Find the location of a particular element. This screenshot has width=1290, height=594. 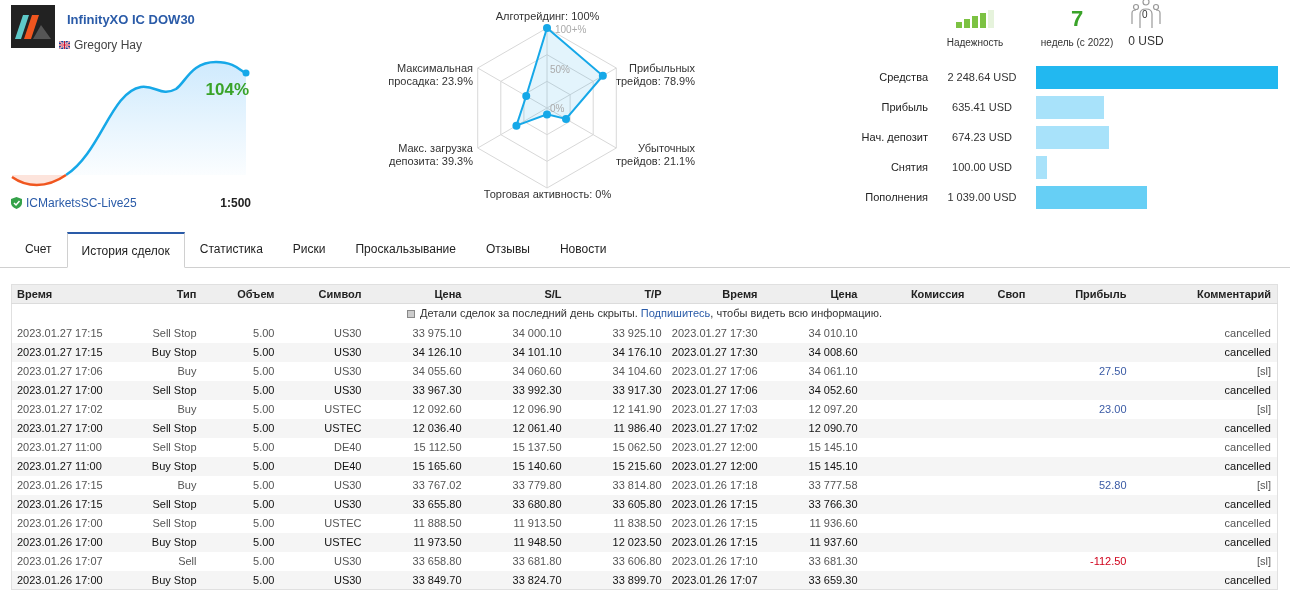

table-cell: 33 681.80 is located at coordinates (517, 561).